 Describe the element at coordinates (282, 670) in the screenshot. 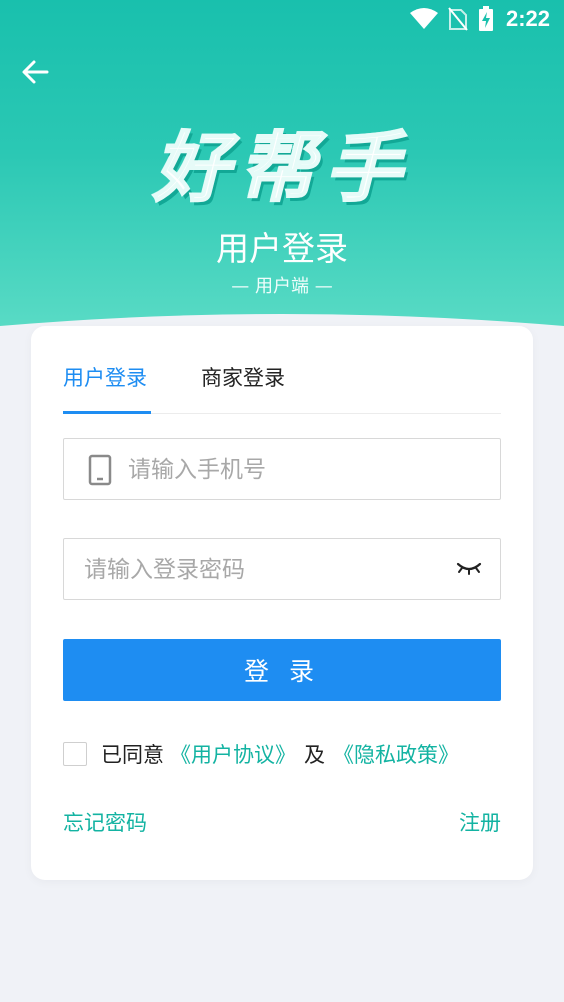

I see `login-button: 登 录` at that location.